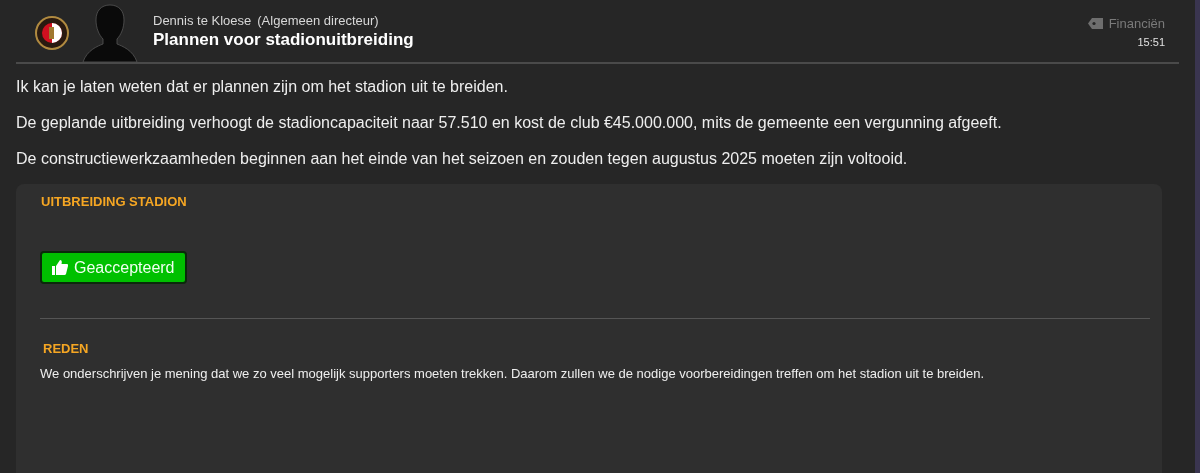 Image resolution: width=1200 pixels, height=473 pixels. What do you see at coordinates (1151, 42) in the screenshot?
I see `message-time: 15:51` at bounding box center [1151, 42].